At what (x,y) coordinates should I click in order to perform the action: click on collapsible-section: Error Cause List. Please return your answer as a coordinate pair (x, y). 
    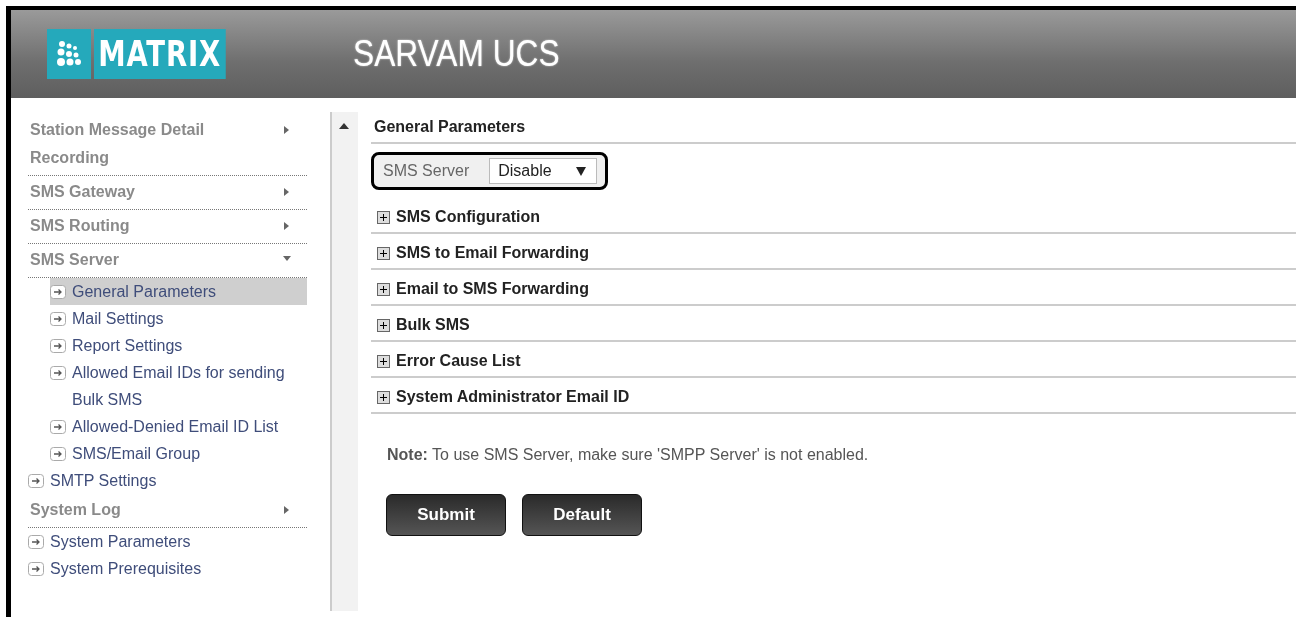
    Looking at the image, I should click on (833, 360).